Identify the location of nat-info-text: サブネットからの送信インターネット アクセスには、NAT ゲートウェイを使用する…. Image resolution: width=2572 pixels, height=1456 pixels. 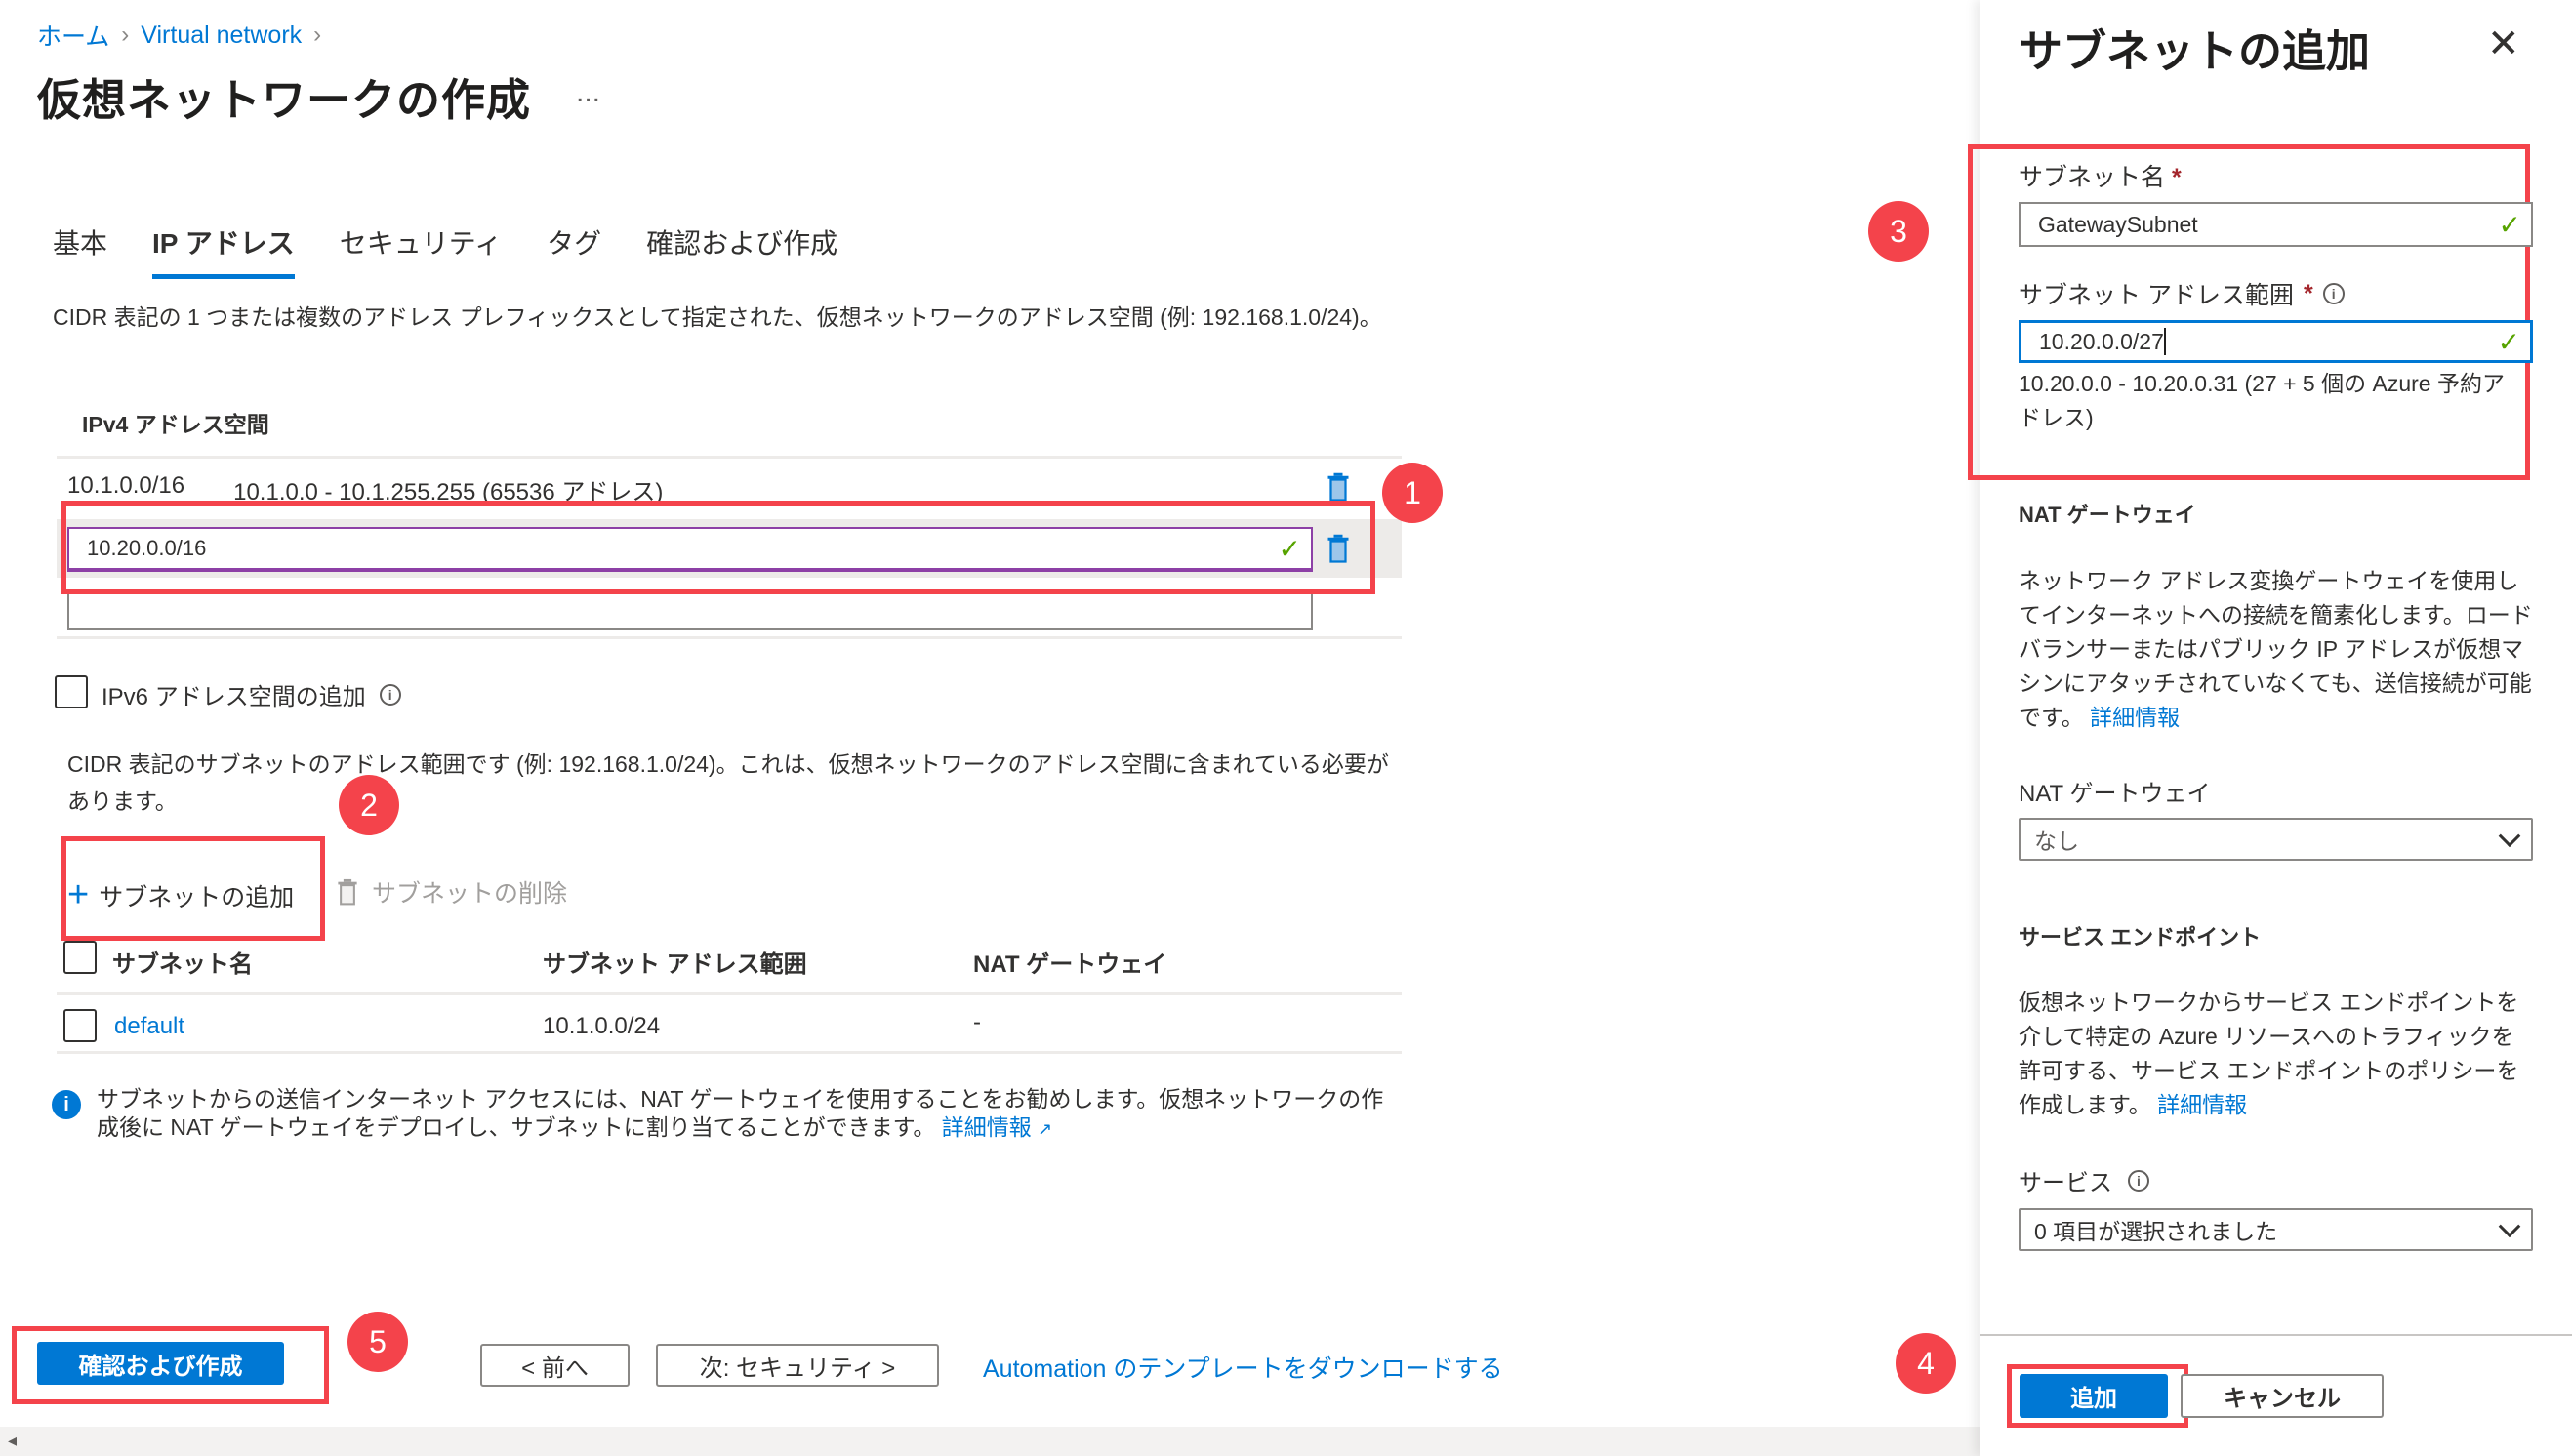
(740, 1113).